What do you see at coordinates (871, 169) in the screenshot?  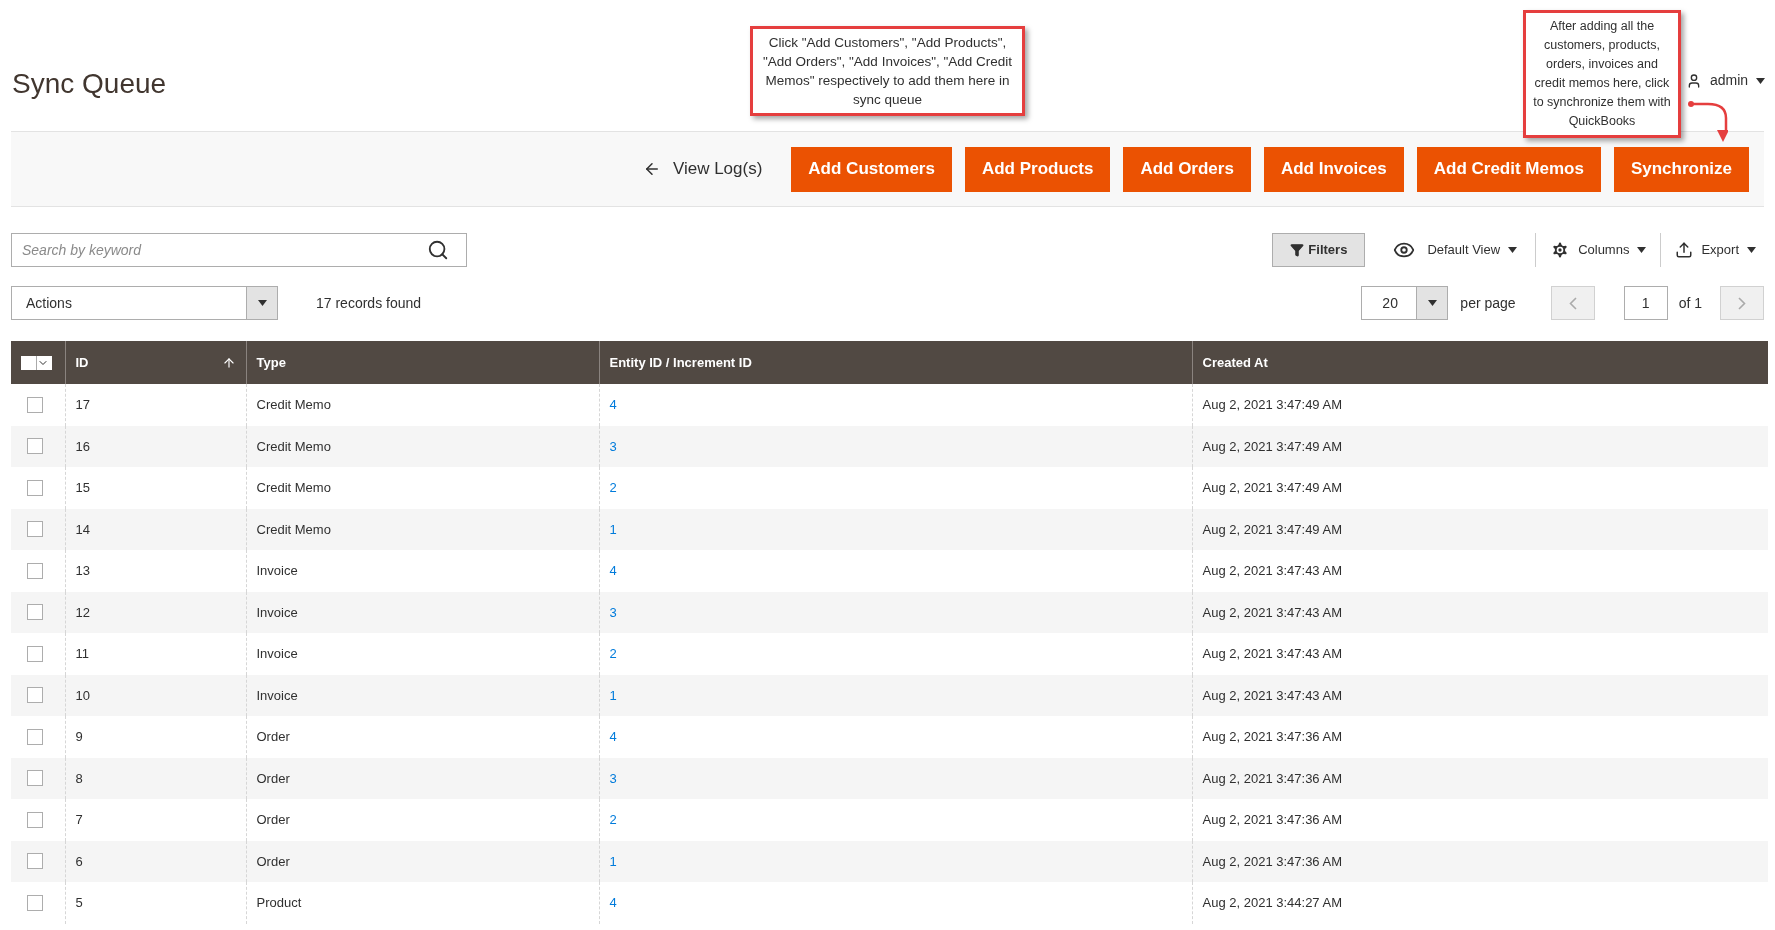 I see `action-button: Add Customers` at bounding box center [871, 169].